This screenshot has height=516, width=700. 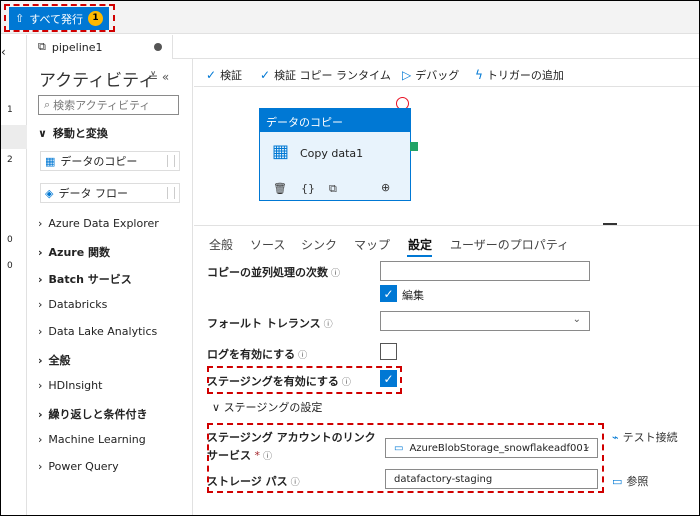 I want to click on enable-logging-label: ログを有効にする ⓘ, so click(x=257, y=354).